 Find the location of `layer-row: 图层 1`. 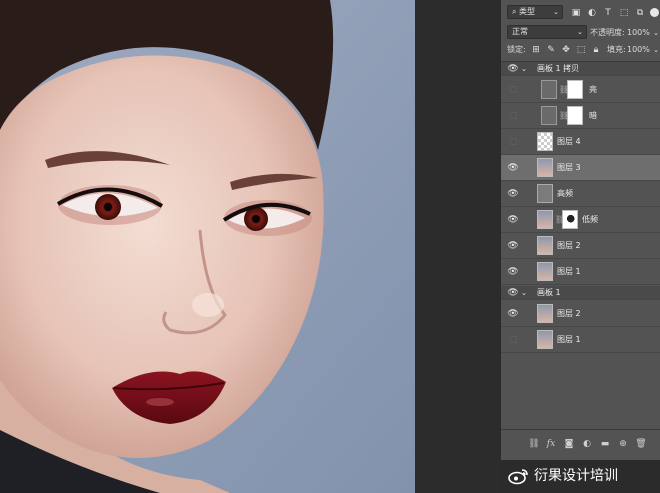

layer-row: 图层 1 is located at coordinates (580, 340).